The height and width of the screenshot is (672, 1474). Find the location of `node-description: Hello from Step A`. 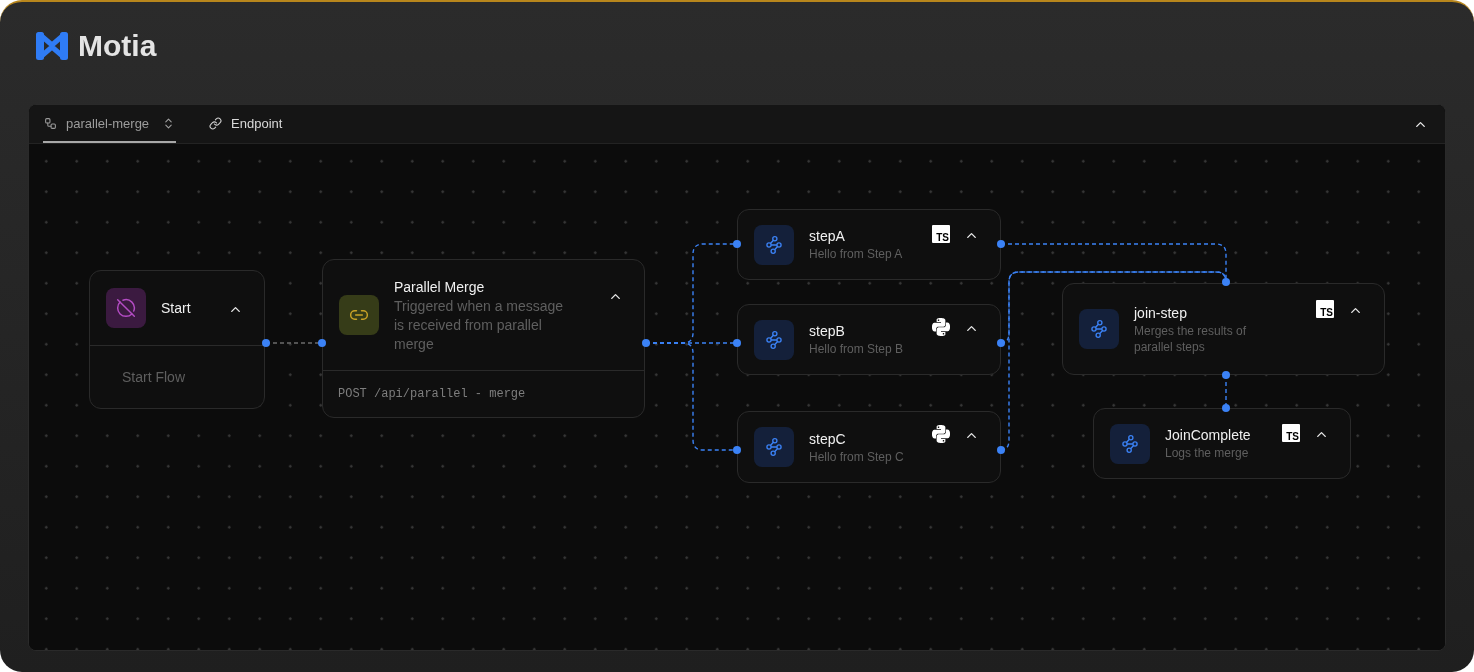

node-description: Hello from Step A is located at coordinates (856, 254).